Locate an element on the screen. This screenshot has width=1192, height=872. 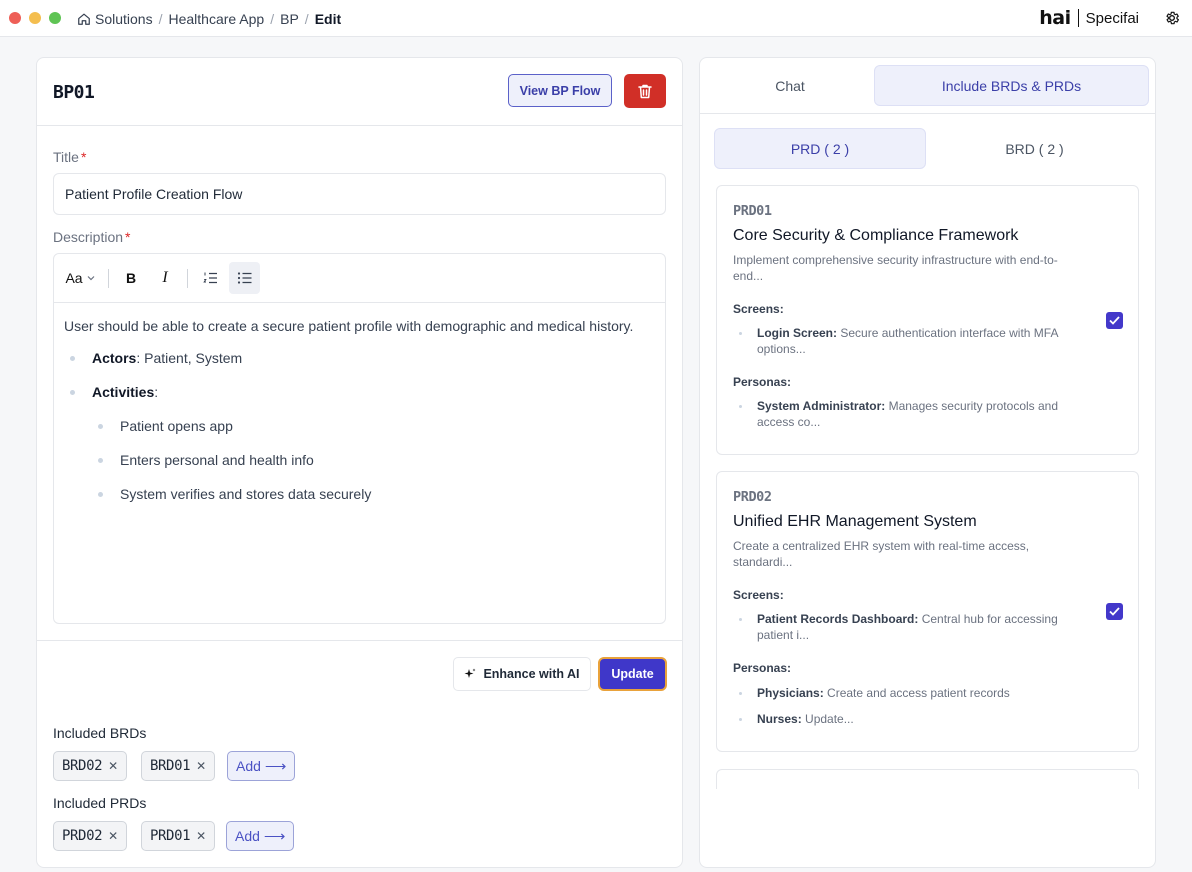
brand-name: Specifai is located at coordinates (1112, 18).